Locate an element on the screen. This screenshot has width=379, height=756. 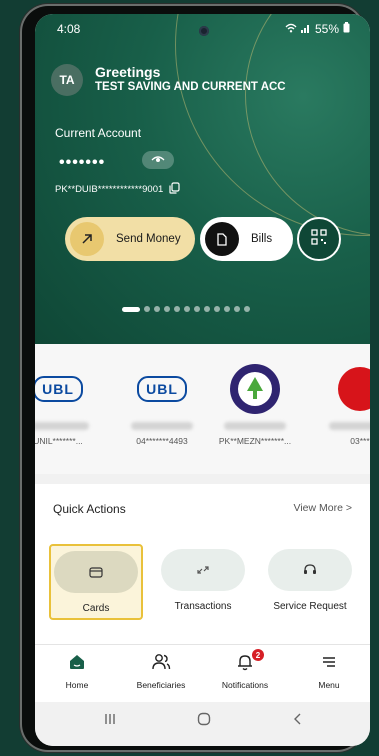
beneficiary-card: 03*** is located at coordinates (342, 405).